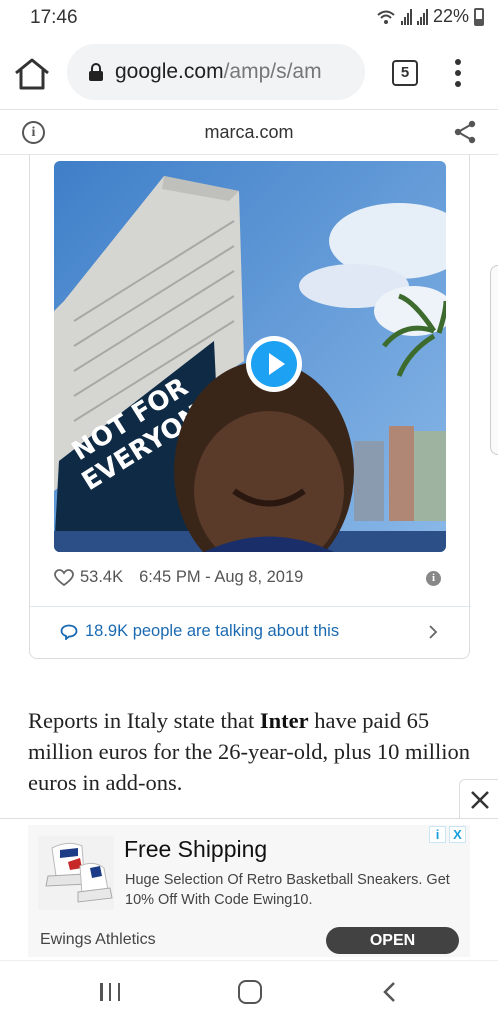 The height and width of the screenshot is (1024, 498). I want to click on tweet-meta: 53.4K 6:45 PM - Aug 8, 2019, so click(178, 577).